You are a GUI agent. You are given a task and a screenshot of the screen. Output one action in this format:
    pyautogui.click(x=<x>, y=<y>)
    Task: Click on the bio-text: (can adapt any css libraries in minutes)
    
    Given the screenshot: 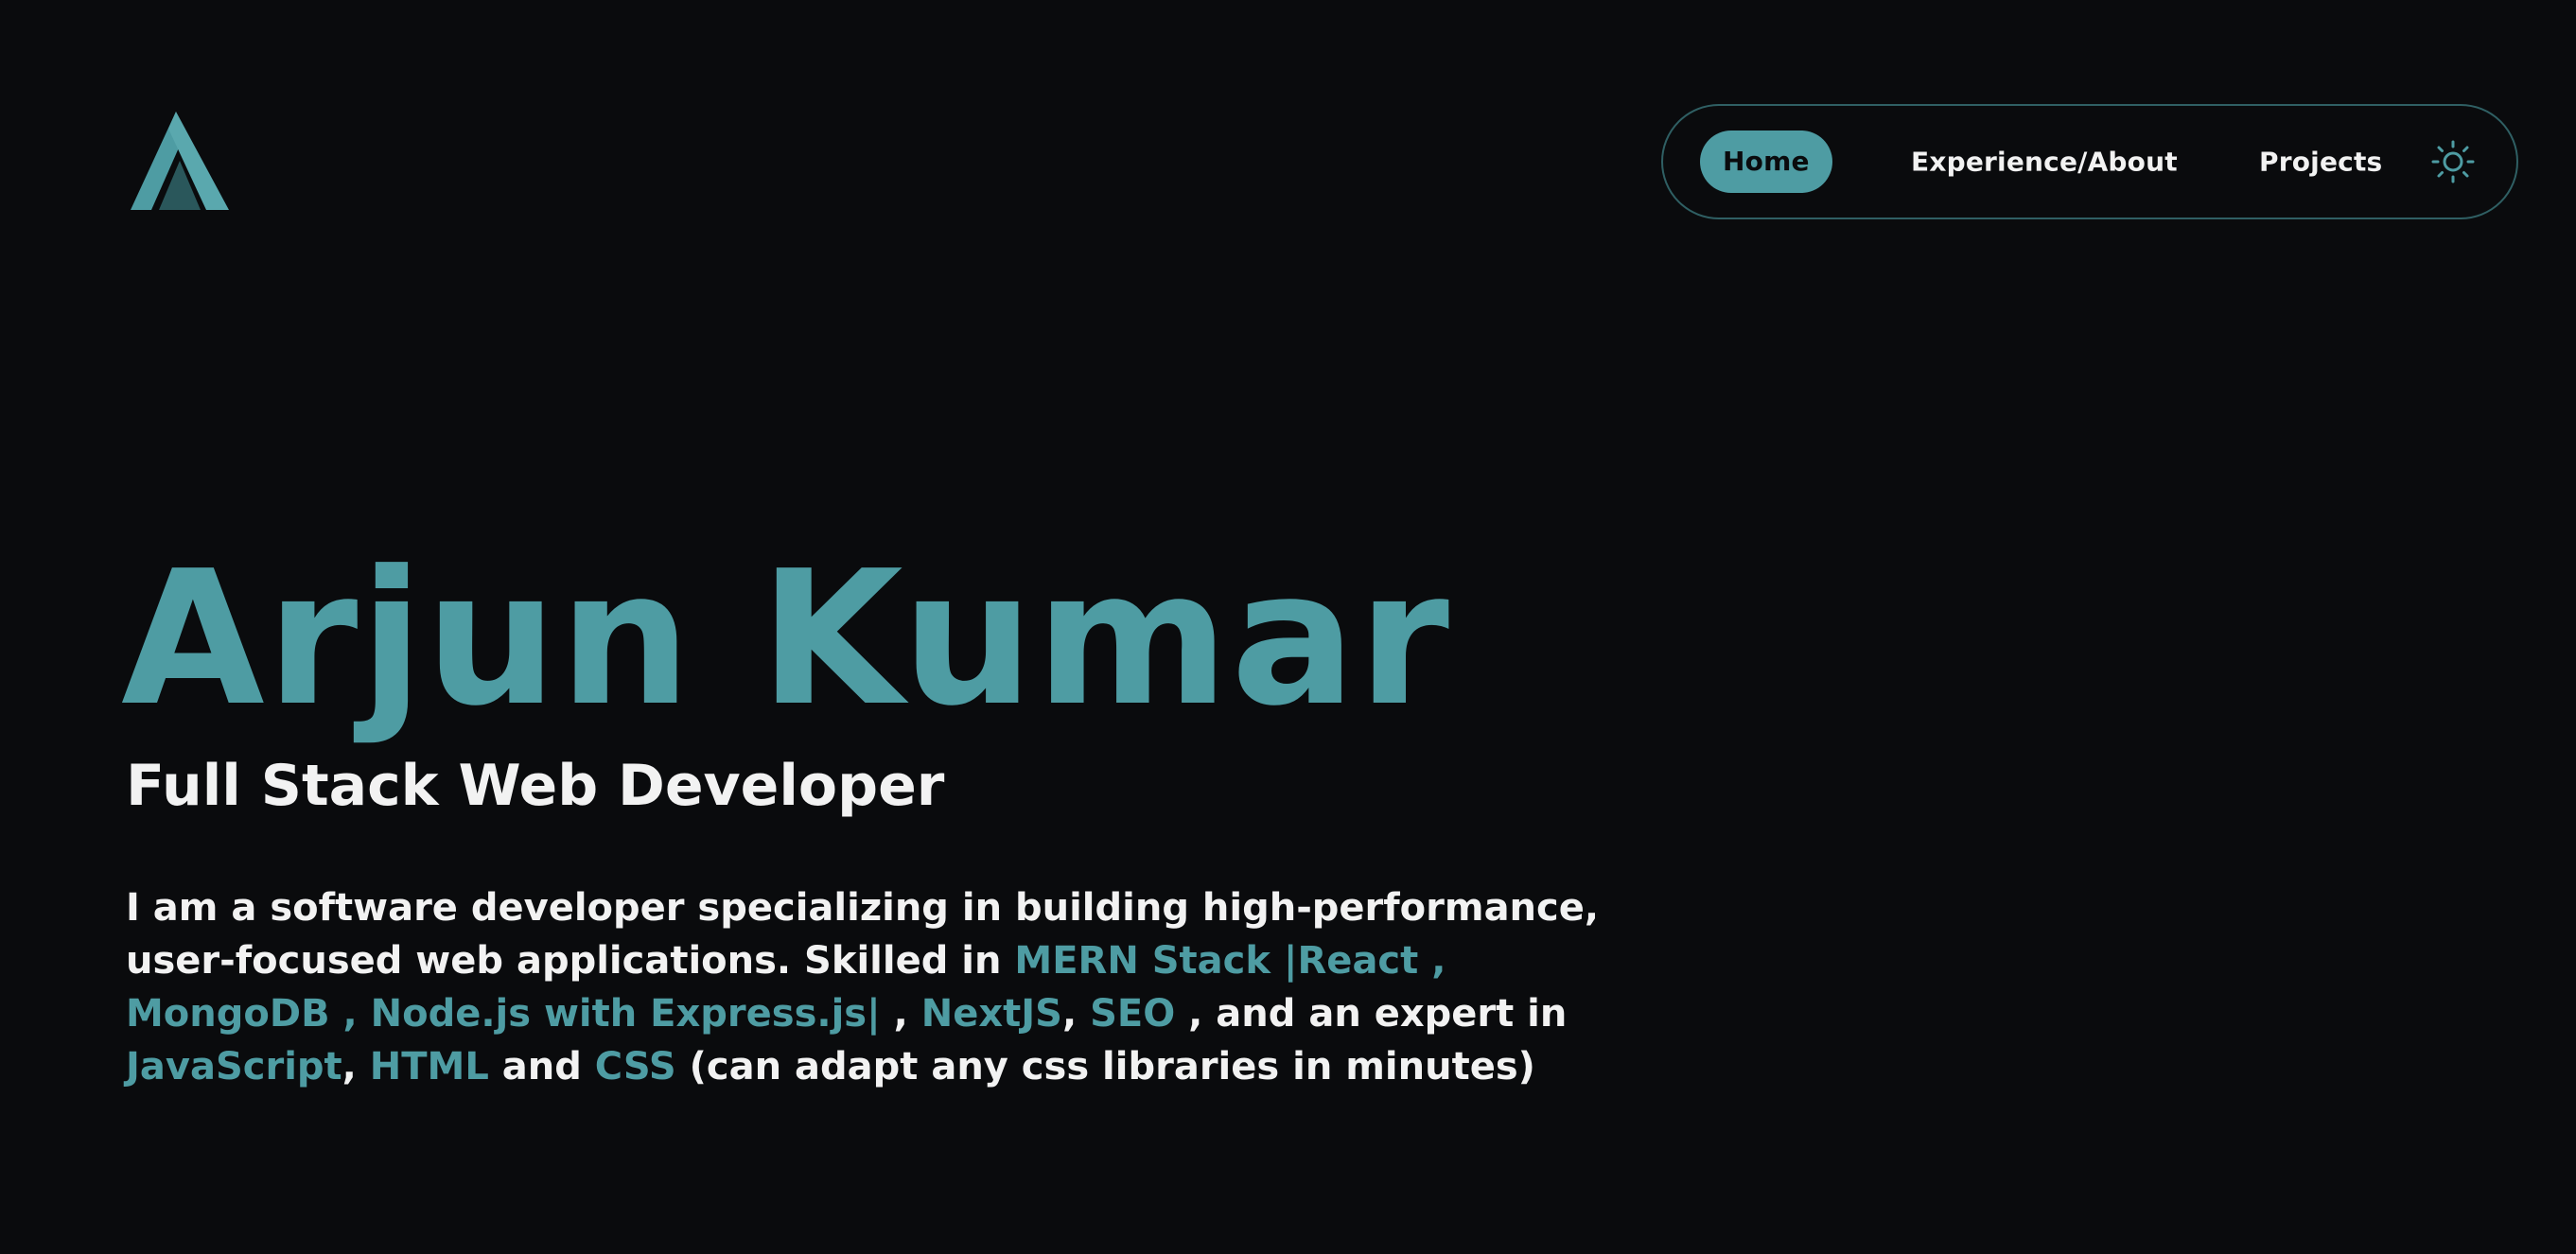 What is the action you would take?
    pyautogui.click(x=1105, y=1067)
    